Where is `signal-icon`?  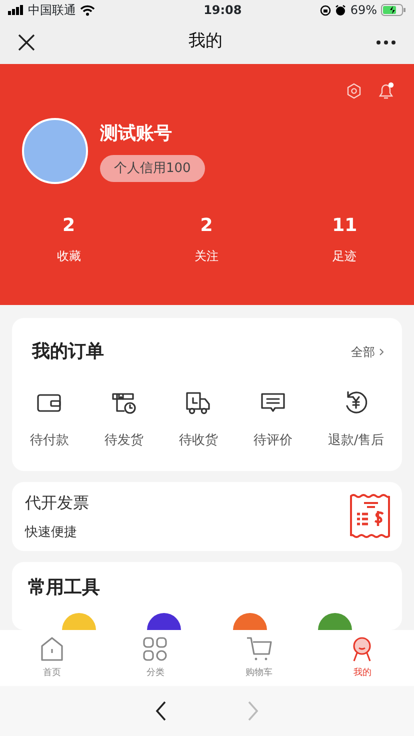
signal-icon is located at coordinates (16, 10).